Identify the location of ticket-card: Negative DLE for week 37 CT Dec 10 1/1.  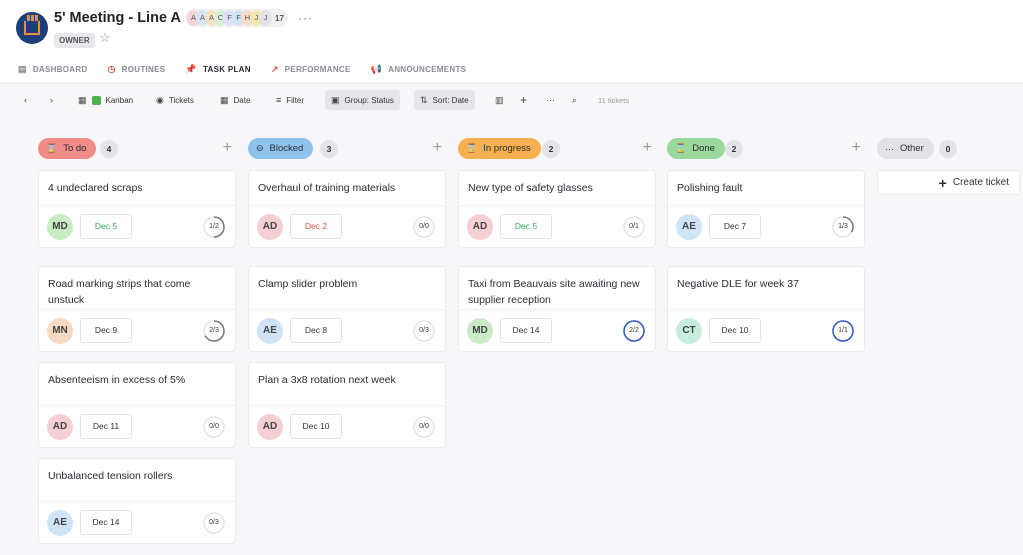
(766, 309).